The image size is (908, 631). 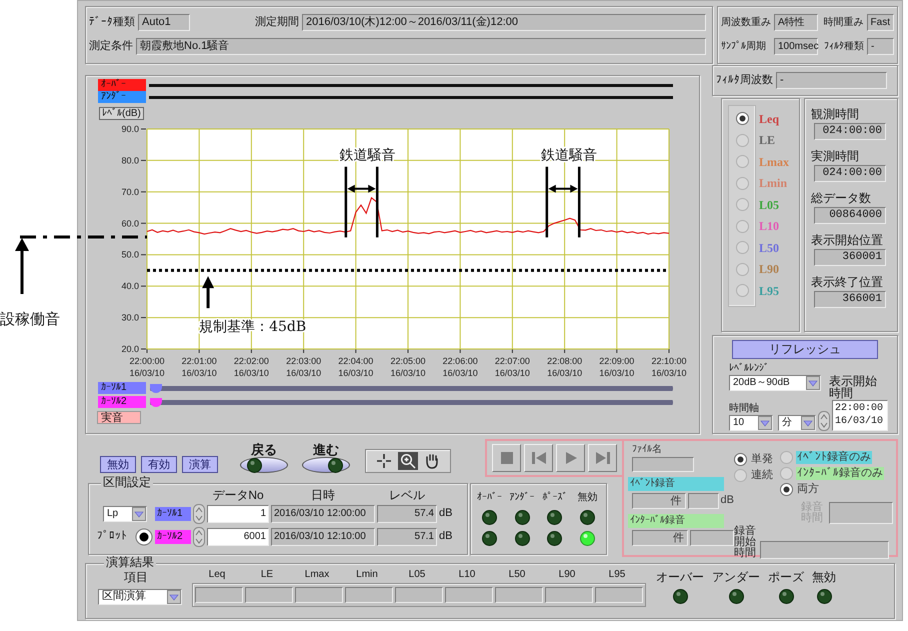 I want to click on field-label: 録音開始時間, so click(x=745, y=542).